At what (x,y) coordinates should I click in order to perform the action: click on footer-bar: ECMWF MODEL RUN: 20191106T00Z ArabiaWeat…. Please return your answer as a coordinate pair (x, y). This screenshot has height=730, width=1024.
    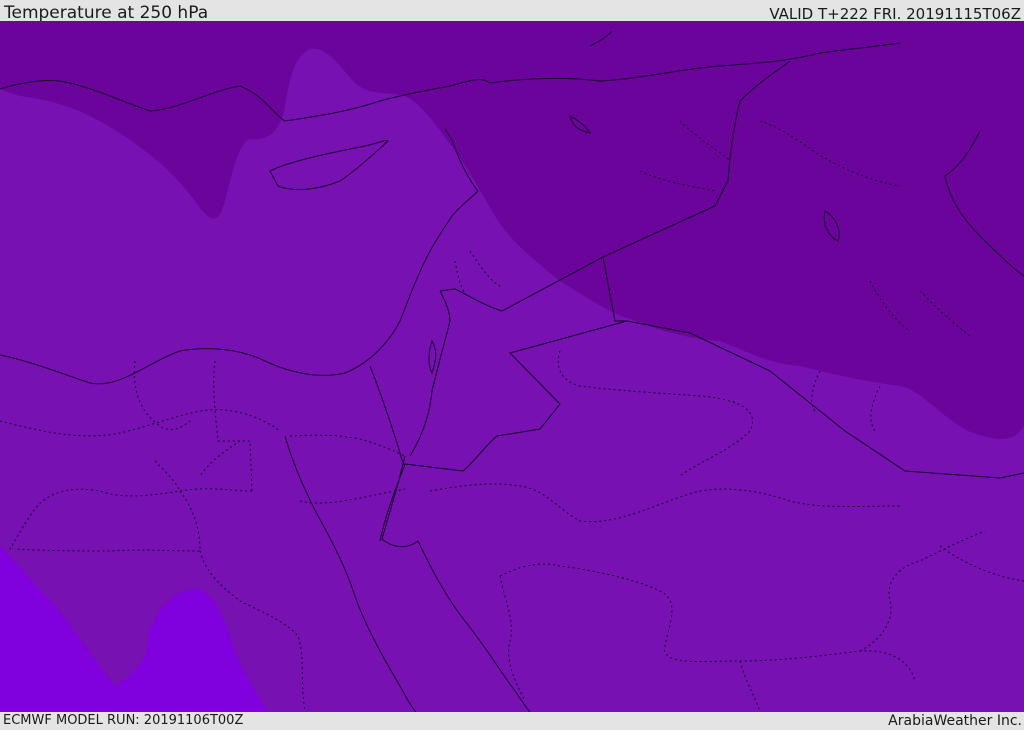
    Looking at the image, I should click on (512, 720).